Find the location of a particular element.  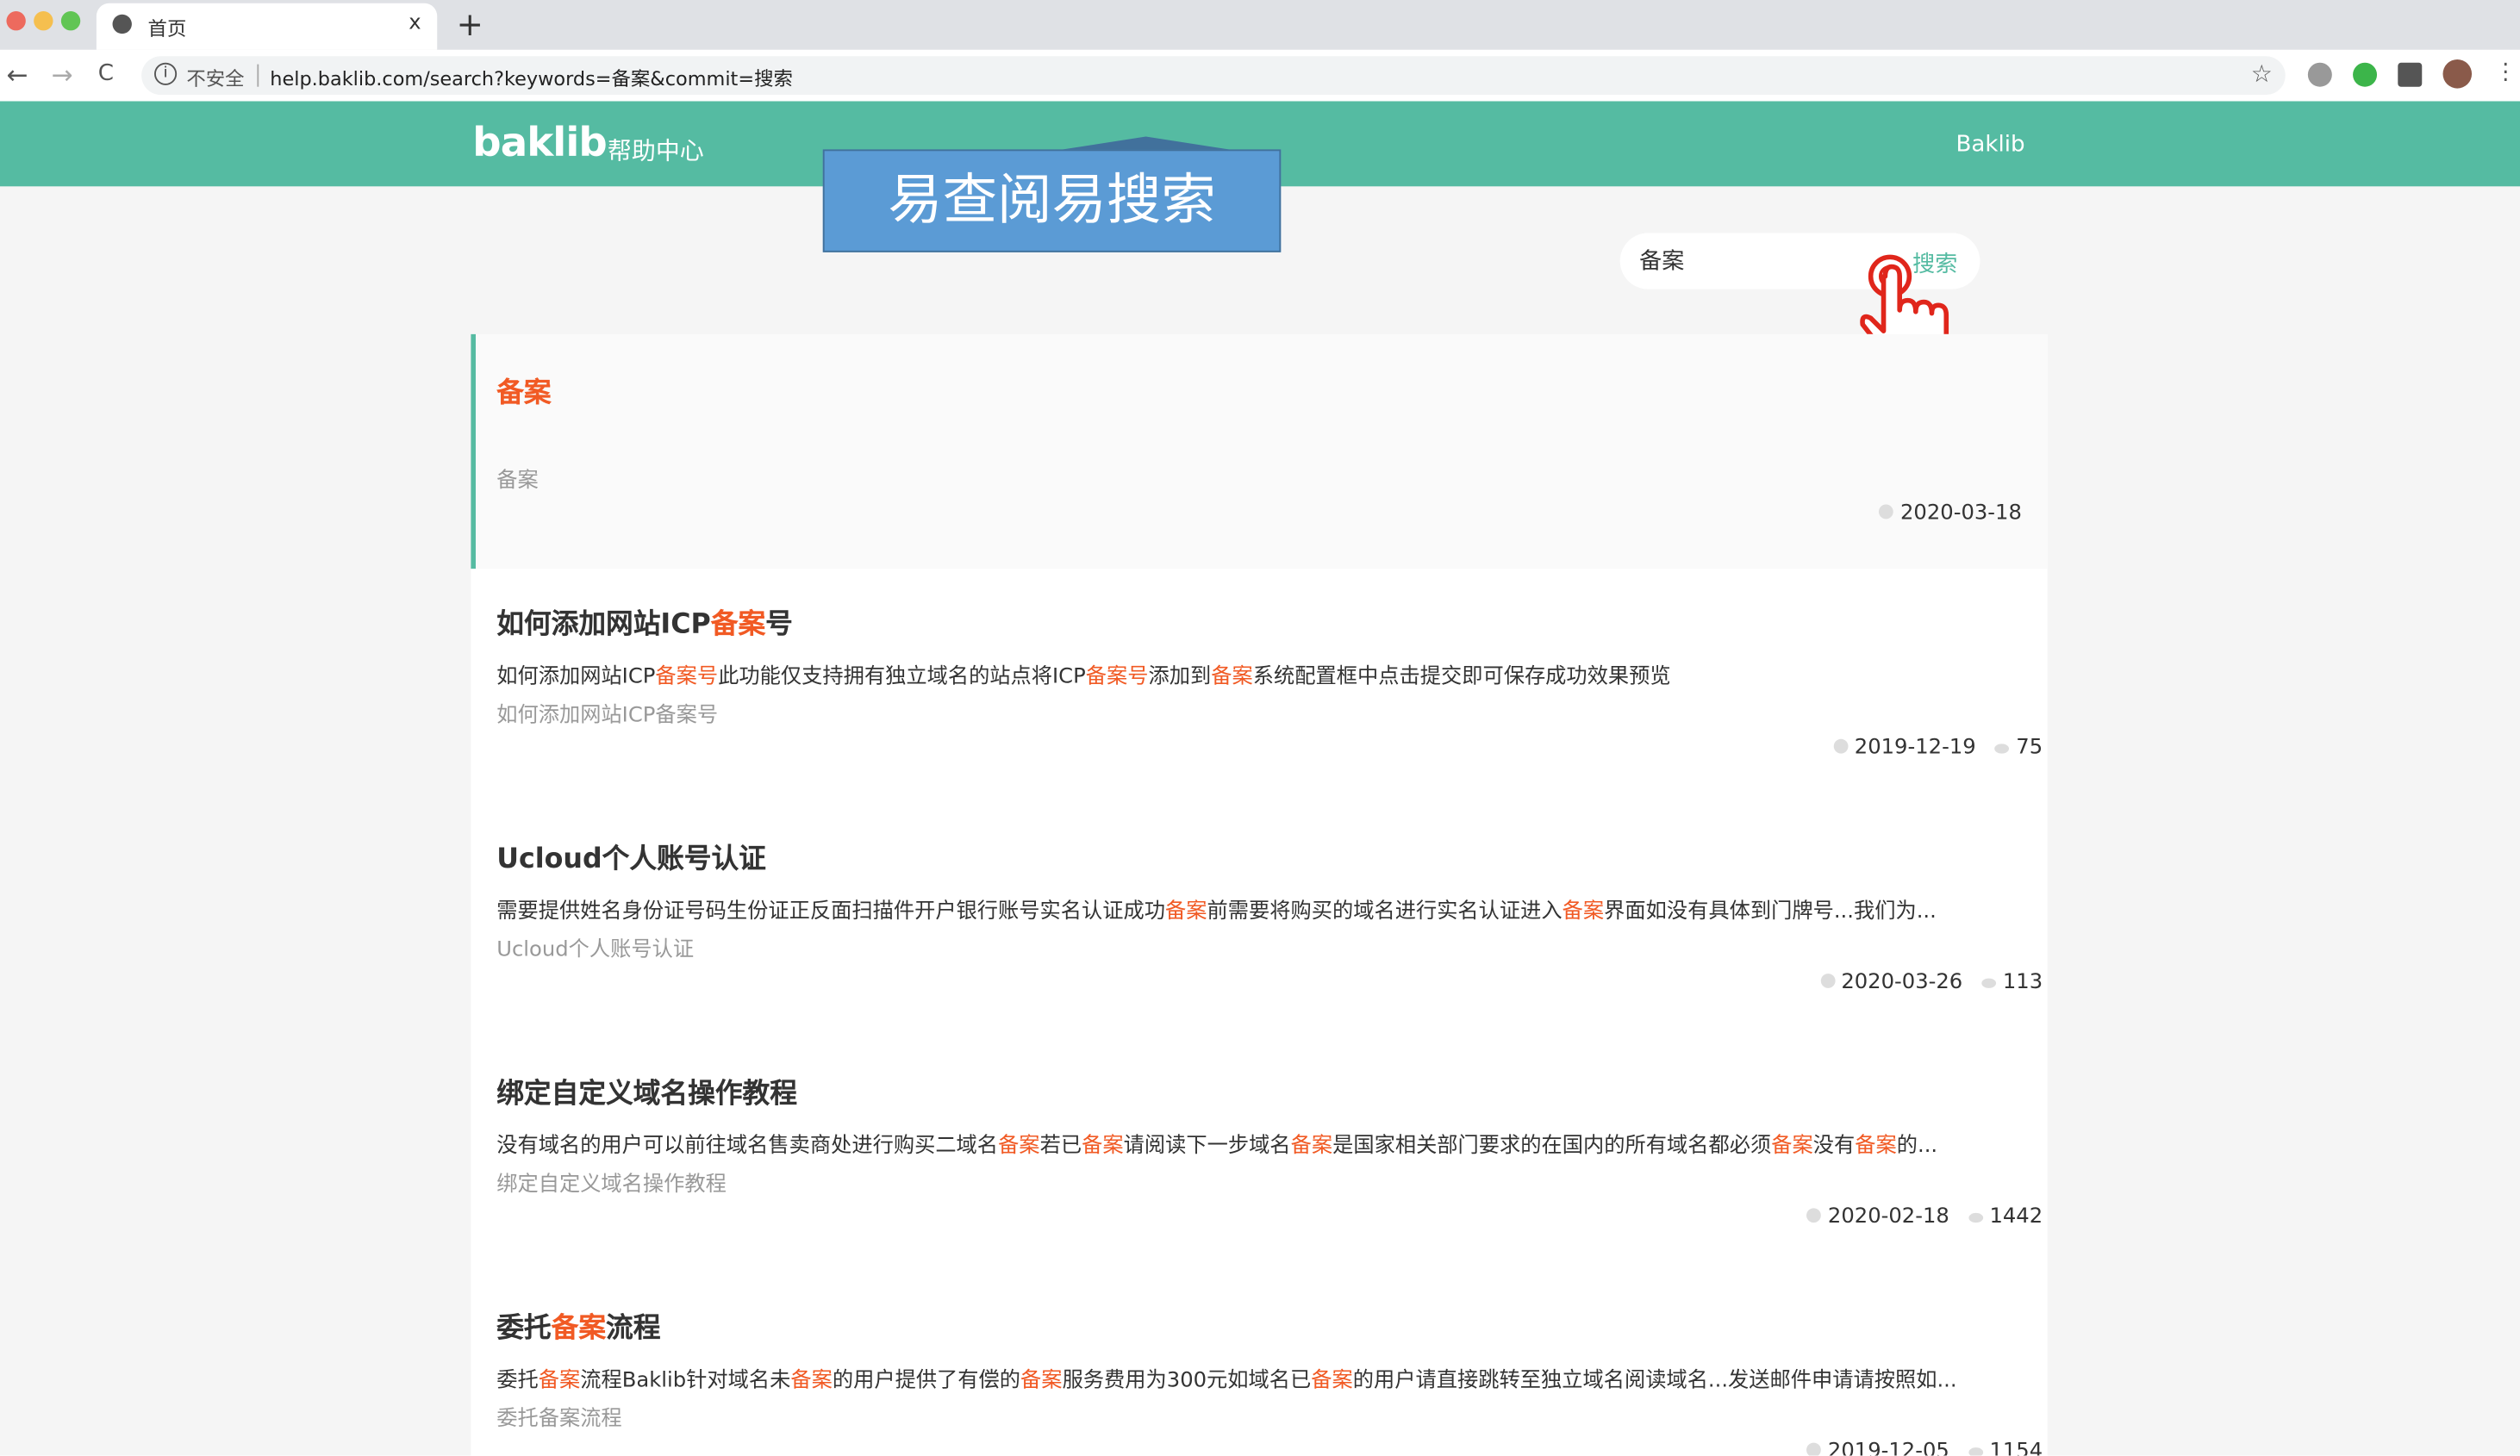

result-meta: 2019-12-05 1154 is located at coordinates (1915, 1448).